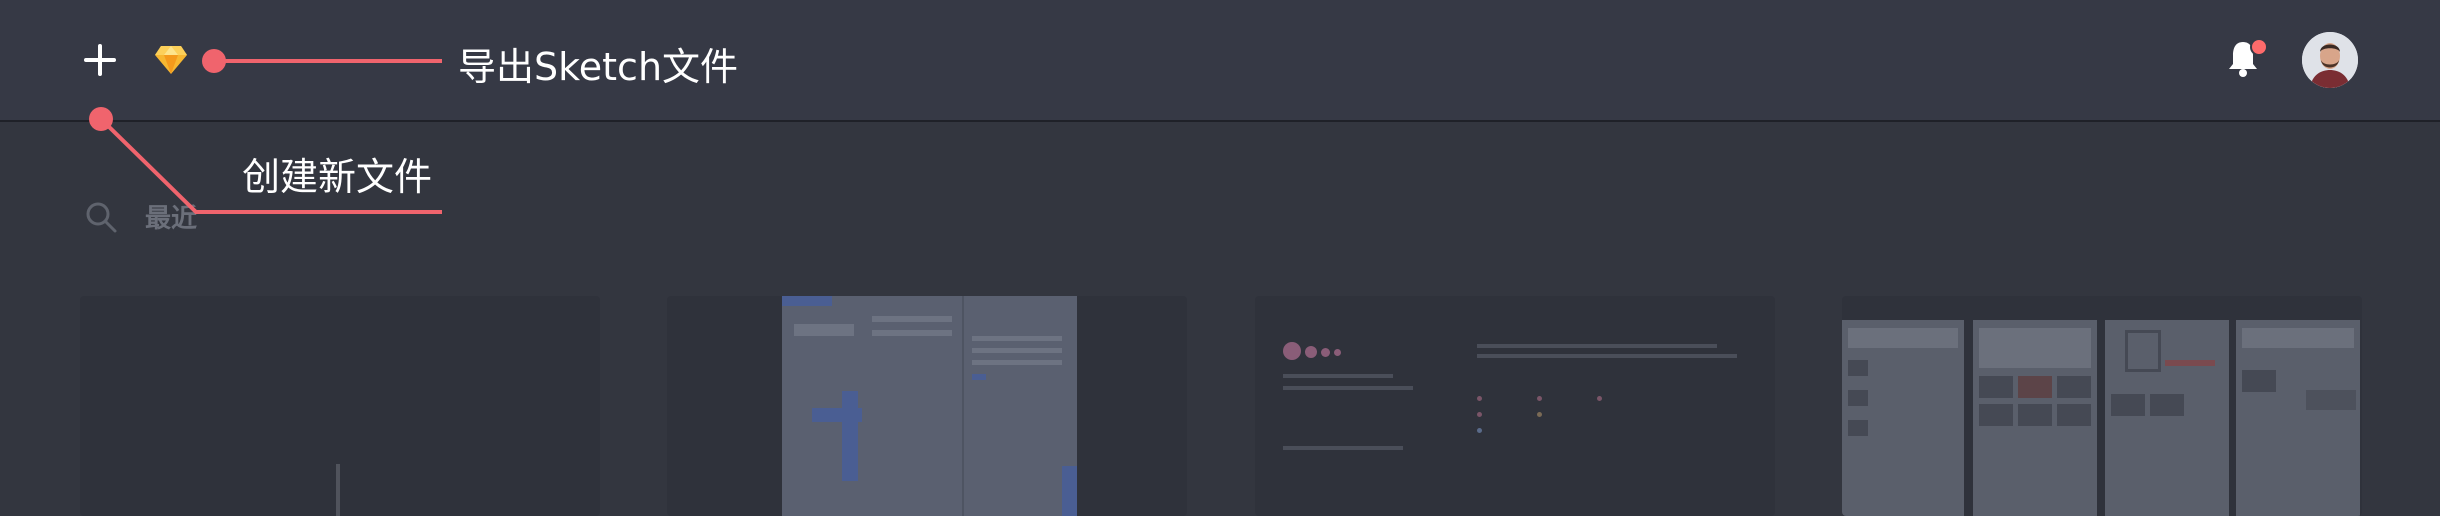  I want to click on plus-icon, so click(100, 60).